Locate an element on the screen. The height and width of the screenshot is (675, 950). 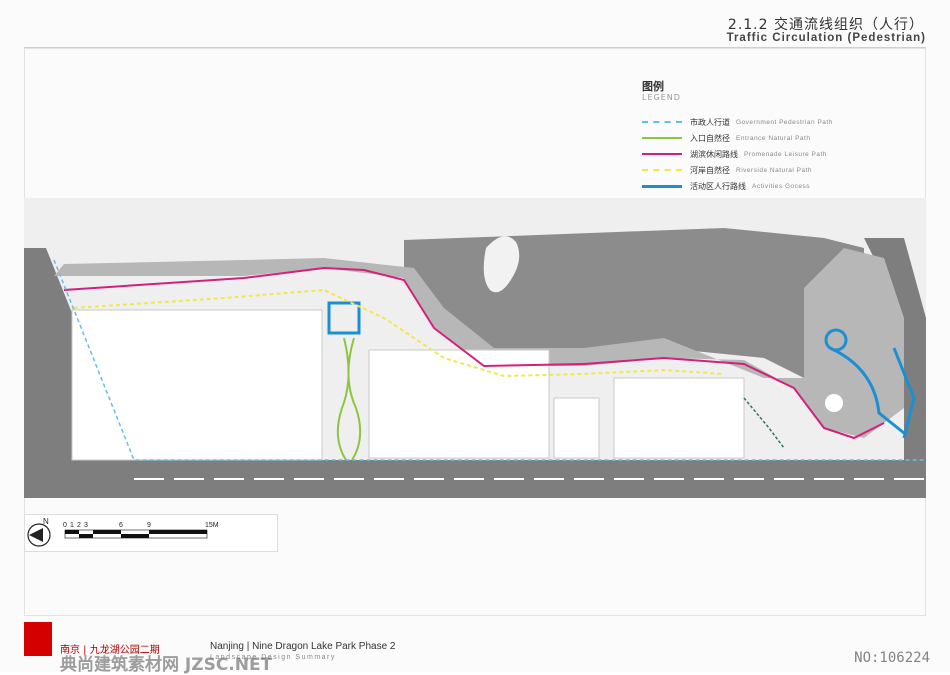
legend-item: 入口自然径 Entrance Natural Path is located at coordinates (757, 138).